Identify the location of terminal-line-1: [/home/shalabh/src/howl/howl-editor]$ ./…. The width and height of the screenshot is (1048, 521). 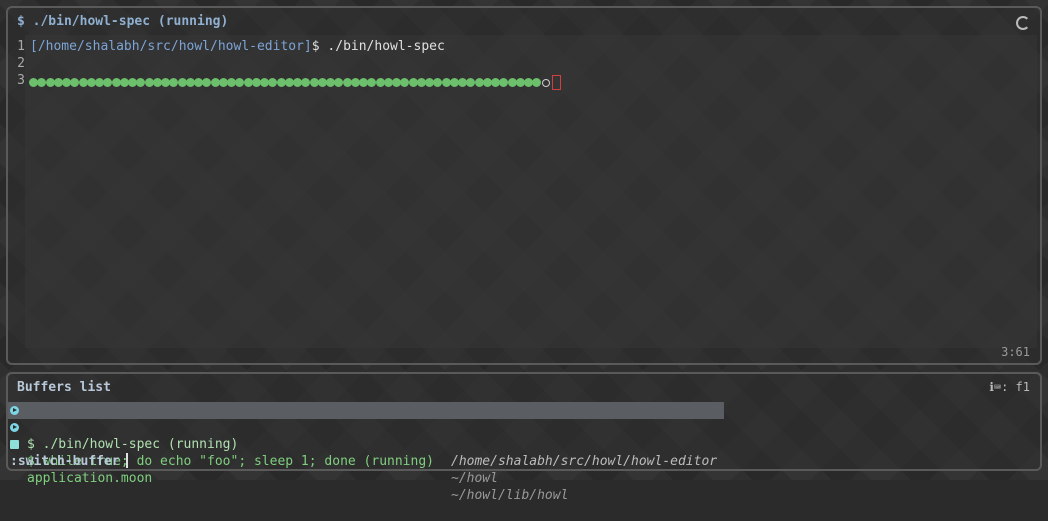
(237, 46).